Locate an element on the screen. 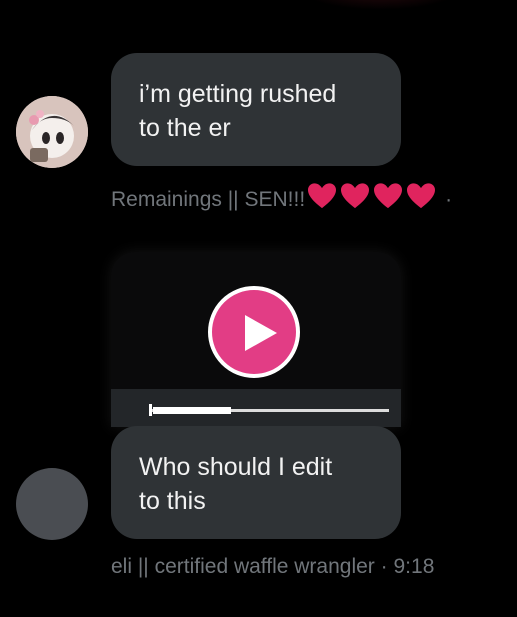 The height and width of the screenshot is (617, 517). message-meta: eli || certified waffle wrangler · 9:18 is located at coordinates (272, 567).